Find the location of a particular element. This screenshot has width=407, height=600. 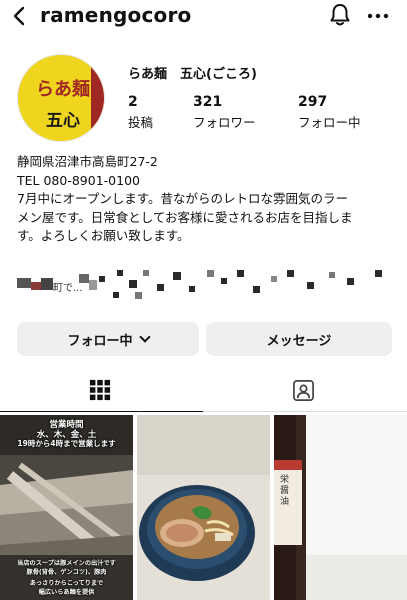

stat-followers: 321 フォロワー is located at coordinates (224, 112).